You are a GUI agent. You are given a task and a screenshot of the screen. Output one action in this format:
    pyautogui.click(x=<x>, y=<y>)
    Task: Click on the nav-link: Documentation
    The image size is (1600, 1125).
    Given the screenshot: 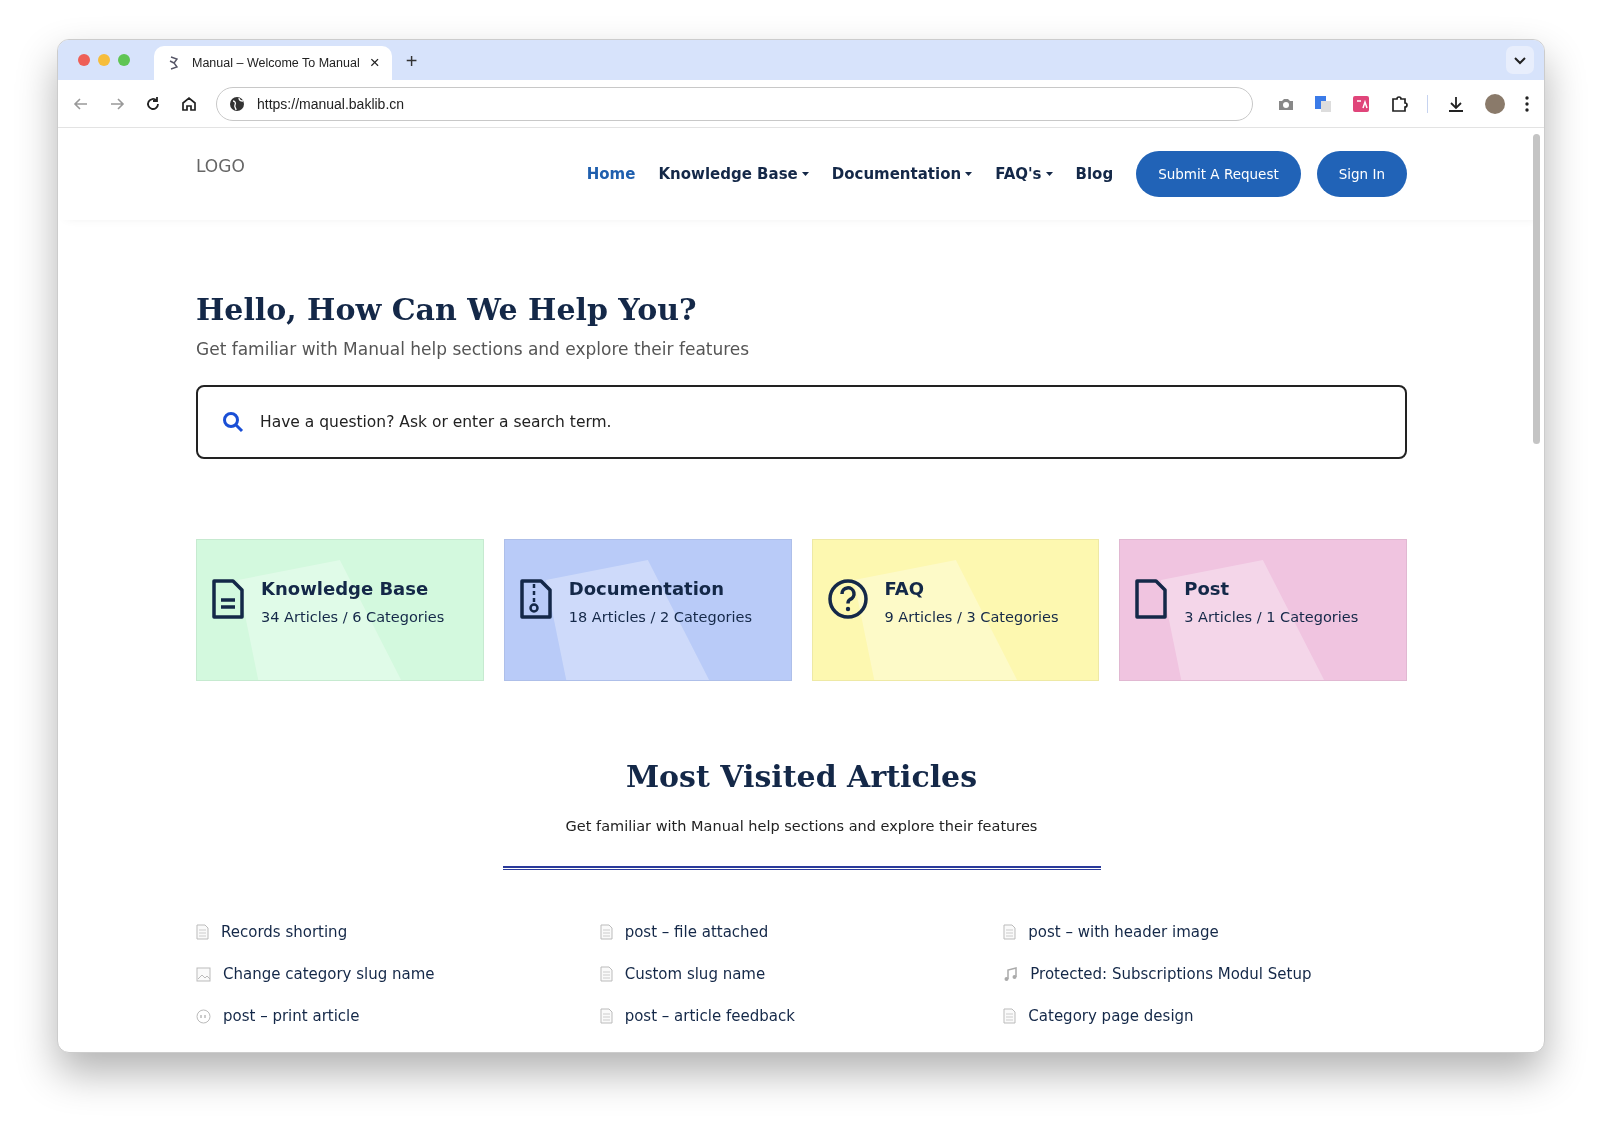 What is the action you would take?
    pyautogui.click(x=902, y=174)
    